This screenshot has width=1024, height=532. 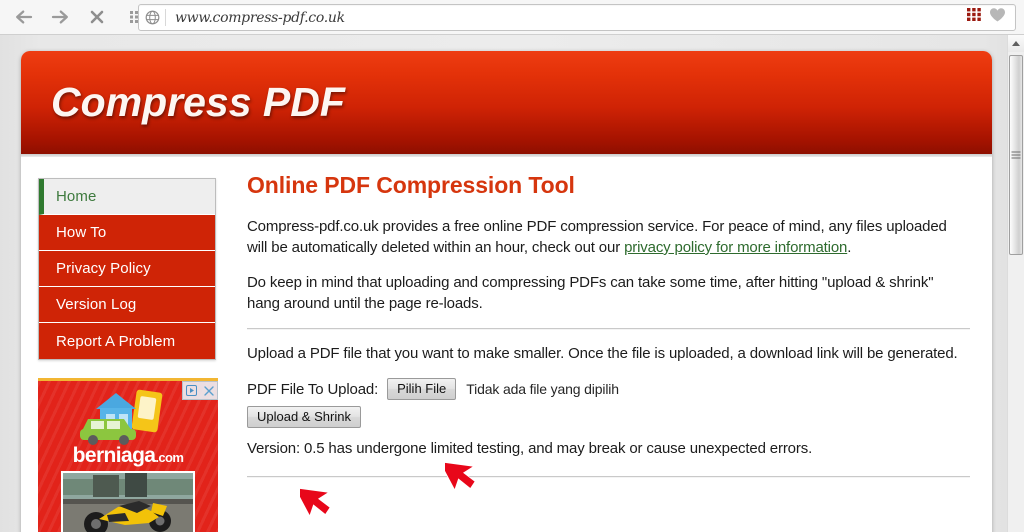 I want to click on ad-brand-logo: berniaga.com, so click(x=128, y=456).